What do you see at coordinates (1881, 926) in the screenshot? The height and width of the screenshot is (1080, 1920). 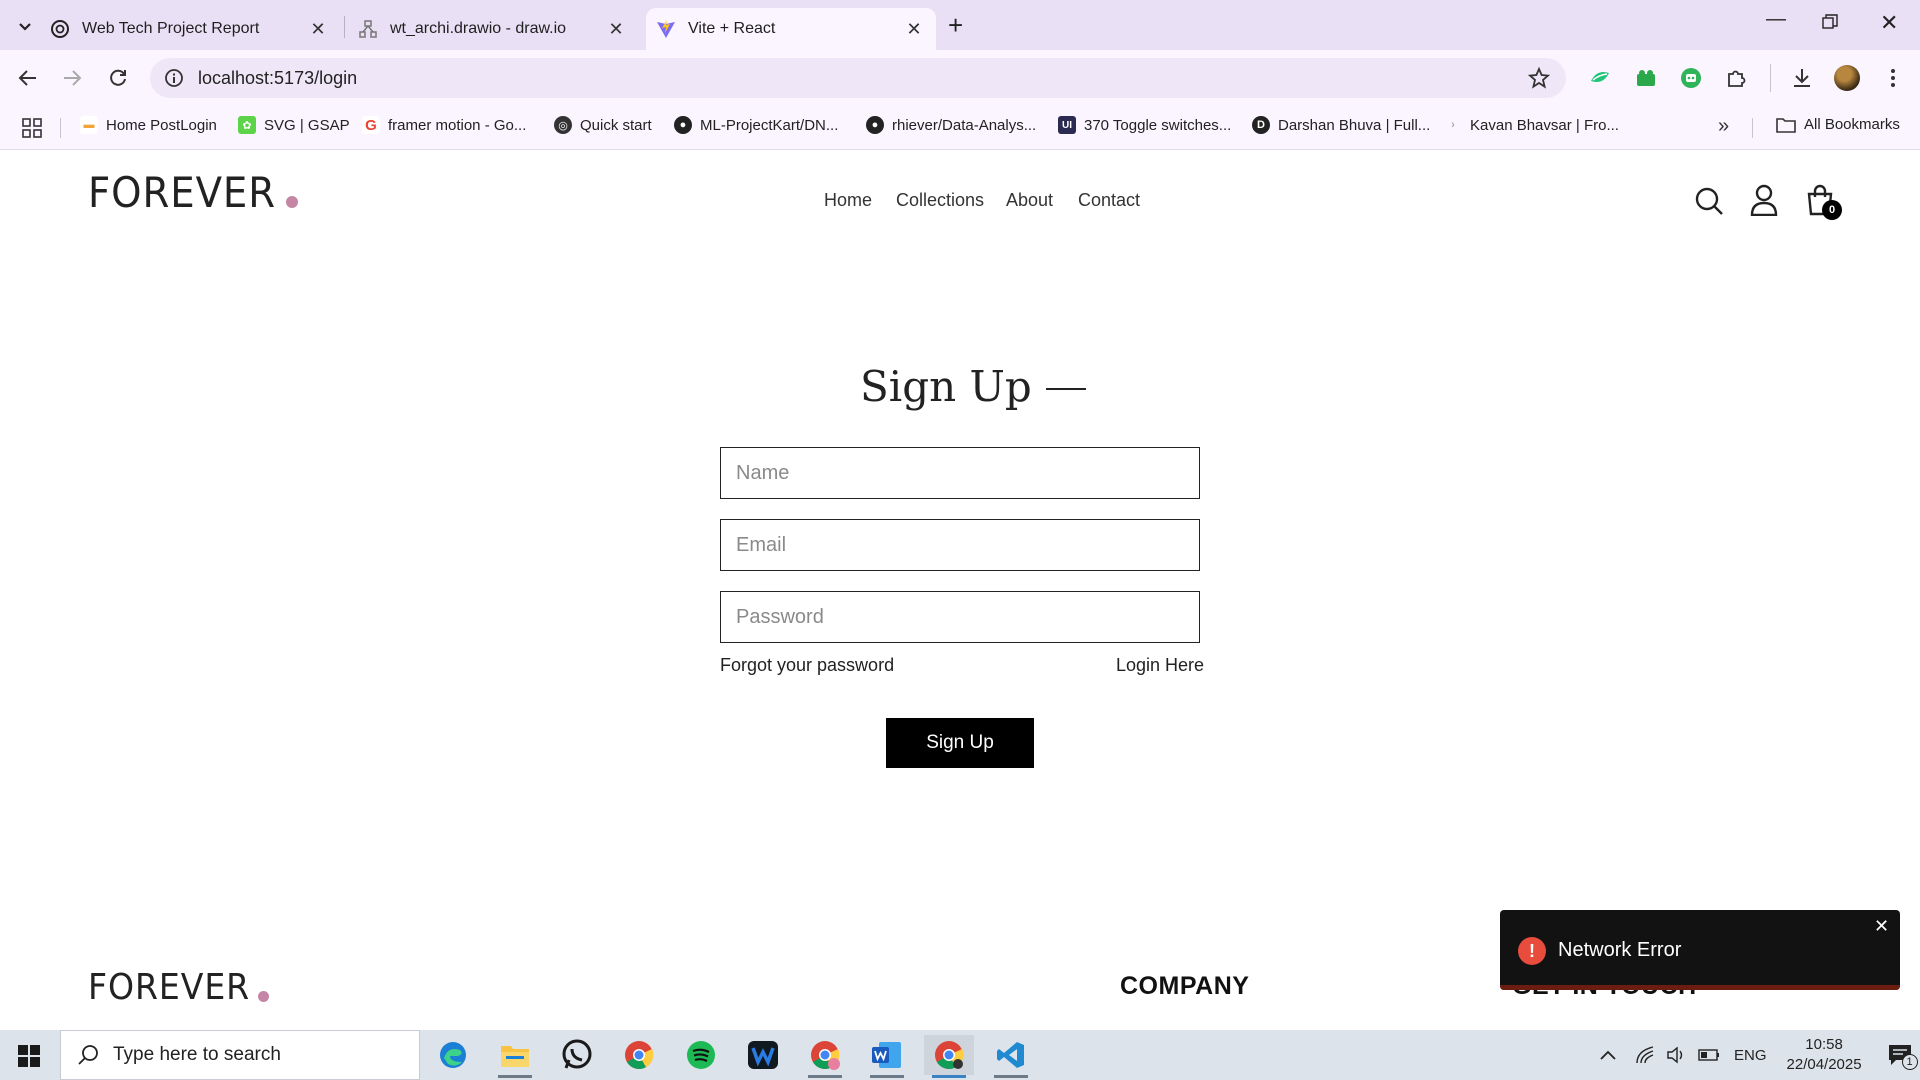 I see `toast-close-icon: ✕` at bounding box center [1881, 926].